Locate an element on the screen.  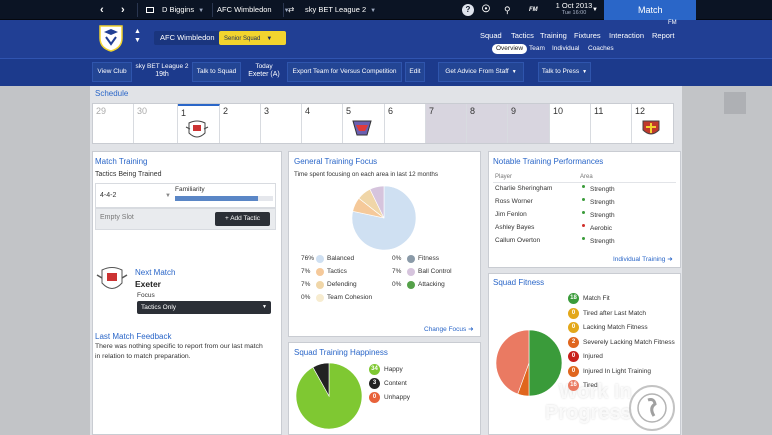
side-widget-icon is located at coordinates (735, 103).